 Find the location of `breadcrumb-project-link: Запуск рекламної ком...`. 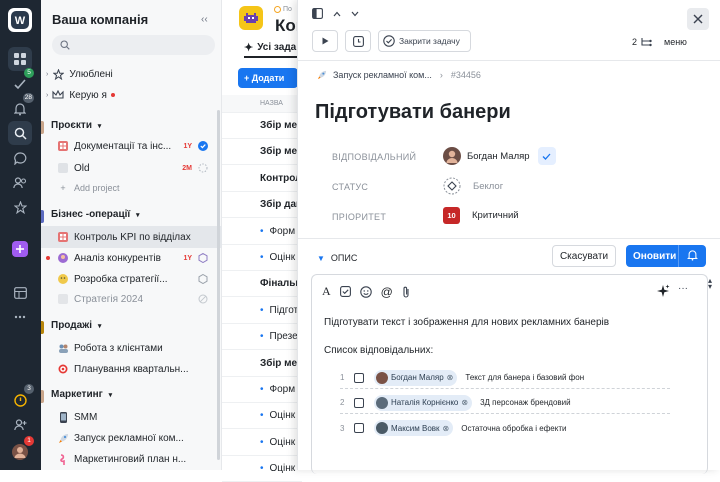

breadcrumb-project-link: Запуск рекламної ком... is located at coordinates (382, 75).